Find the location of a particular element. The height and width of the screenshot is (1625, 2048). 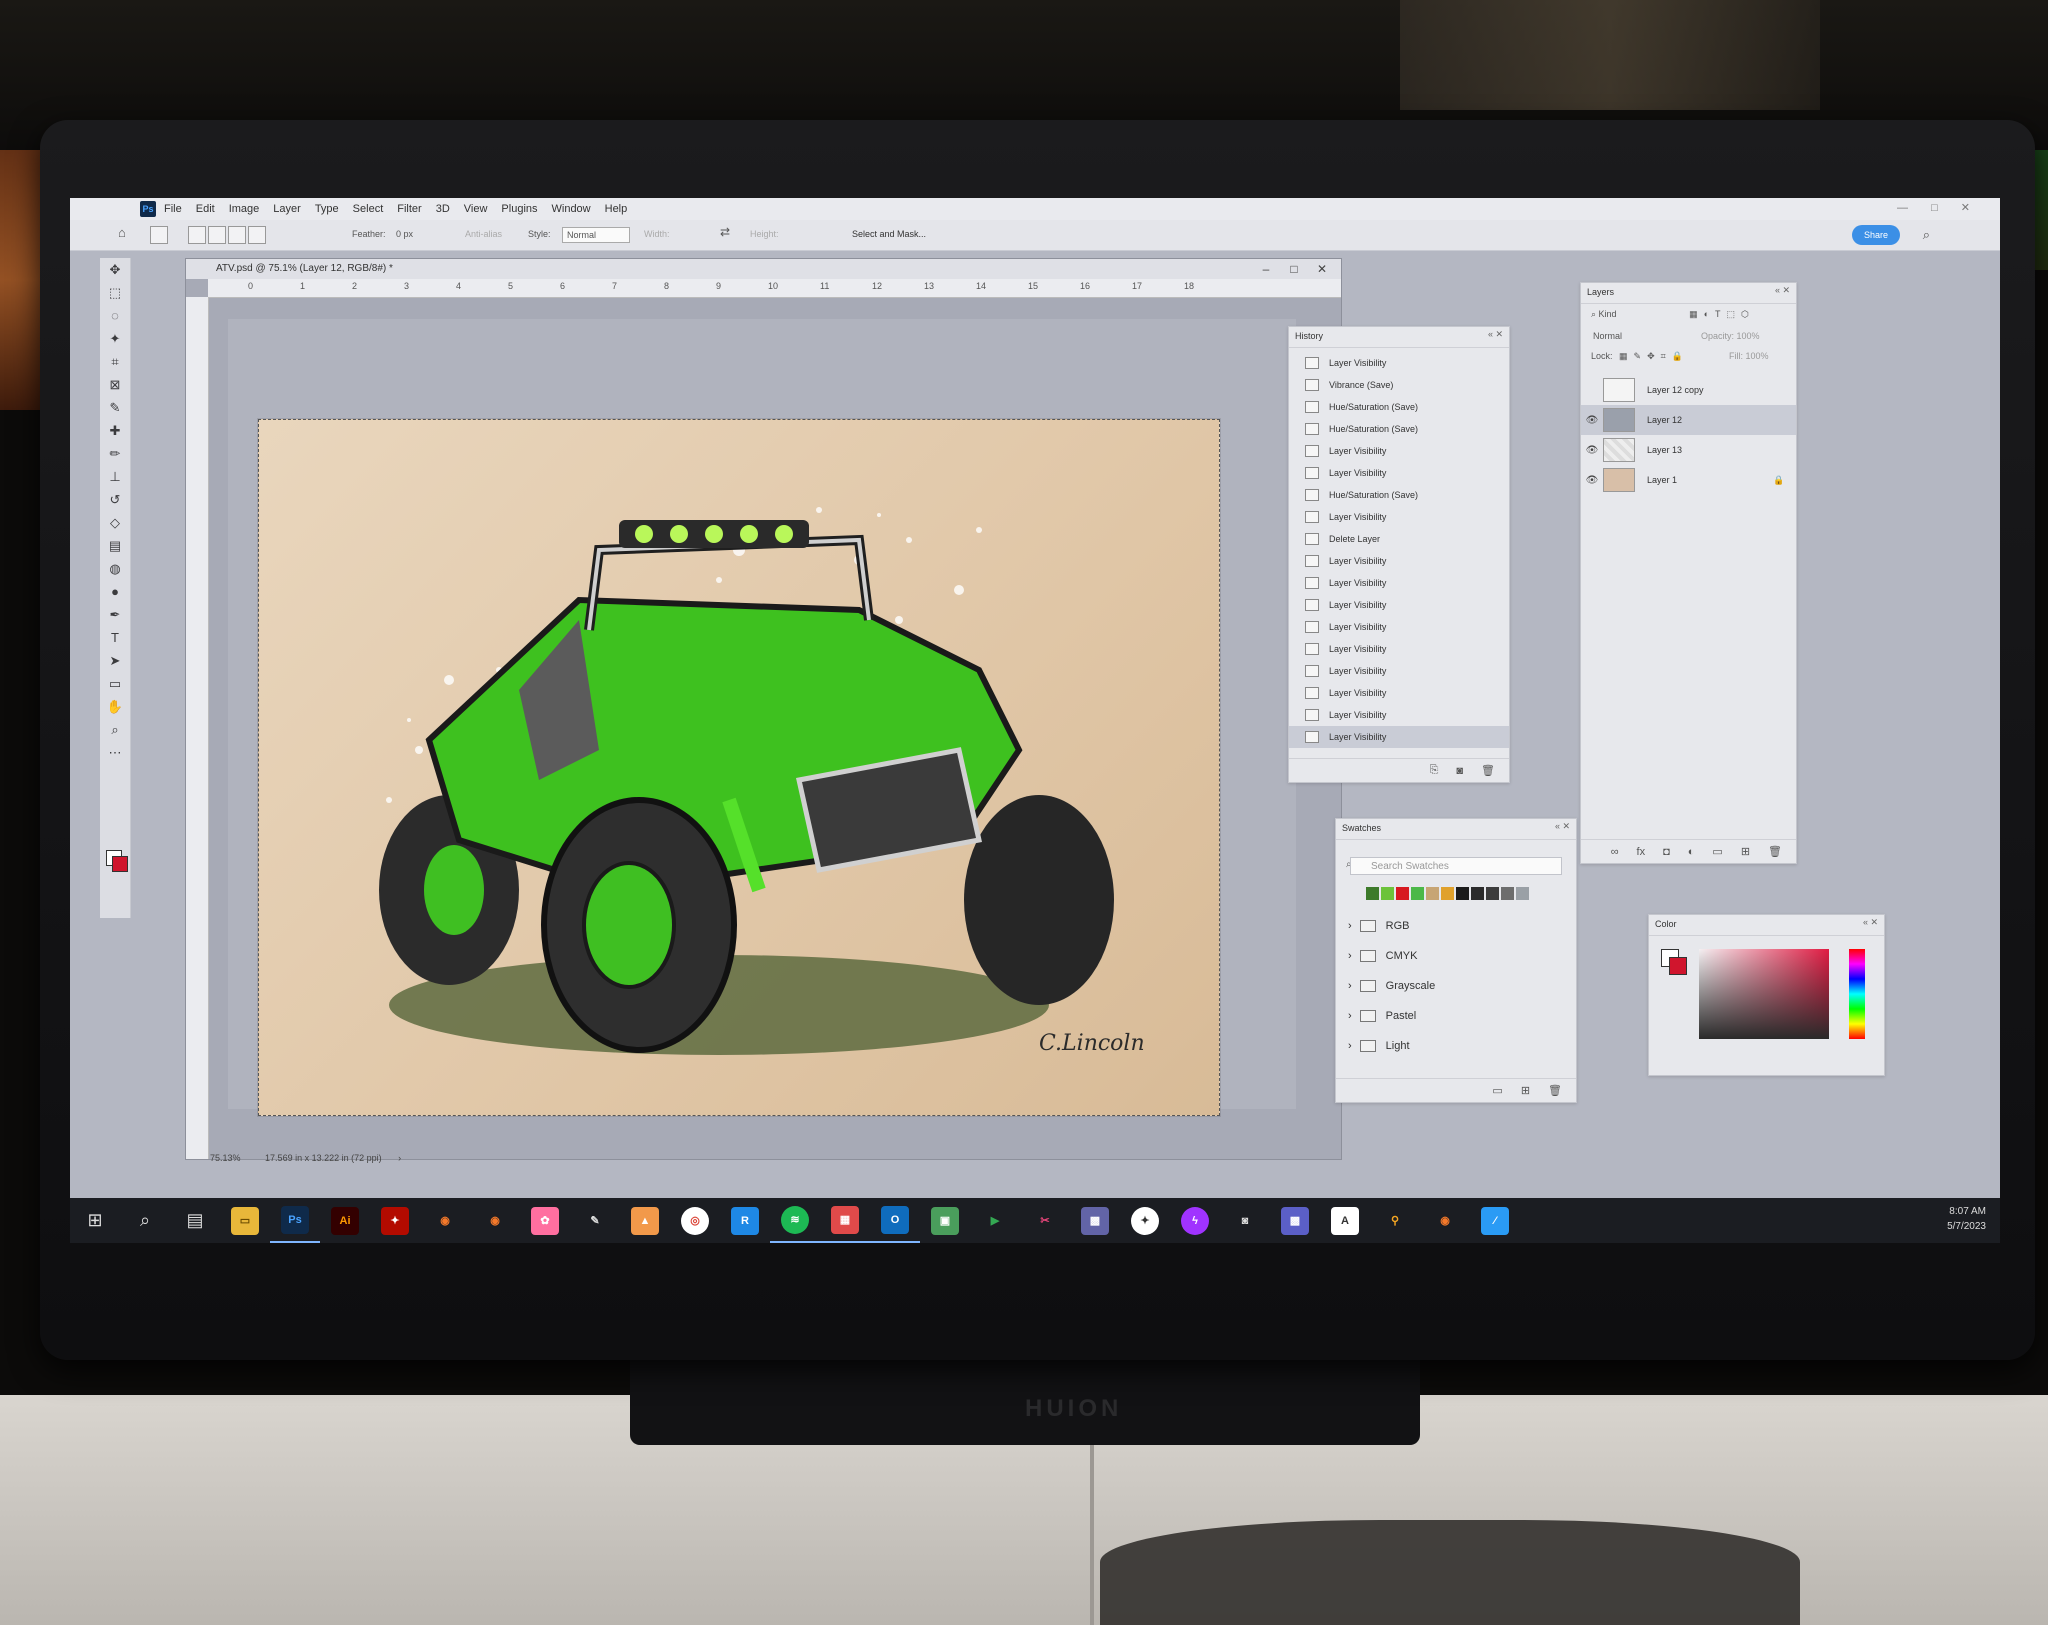

swatch-group-grayscale: › Grayscale is located at coordinates (1456, 986).